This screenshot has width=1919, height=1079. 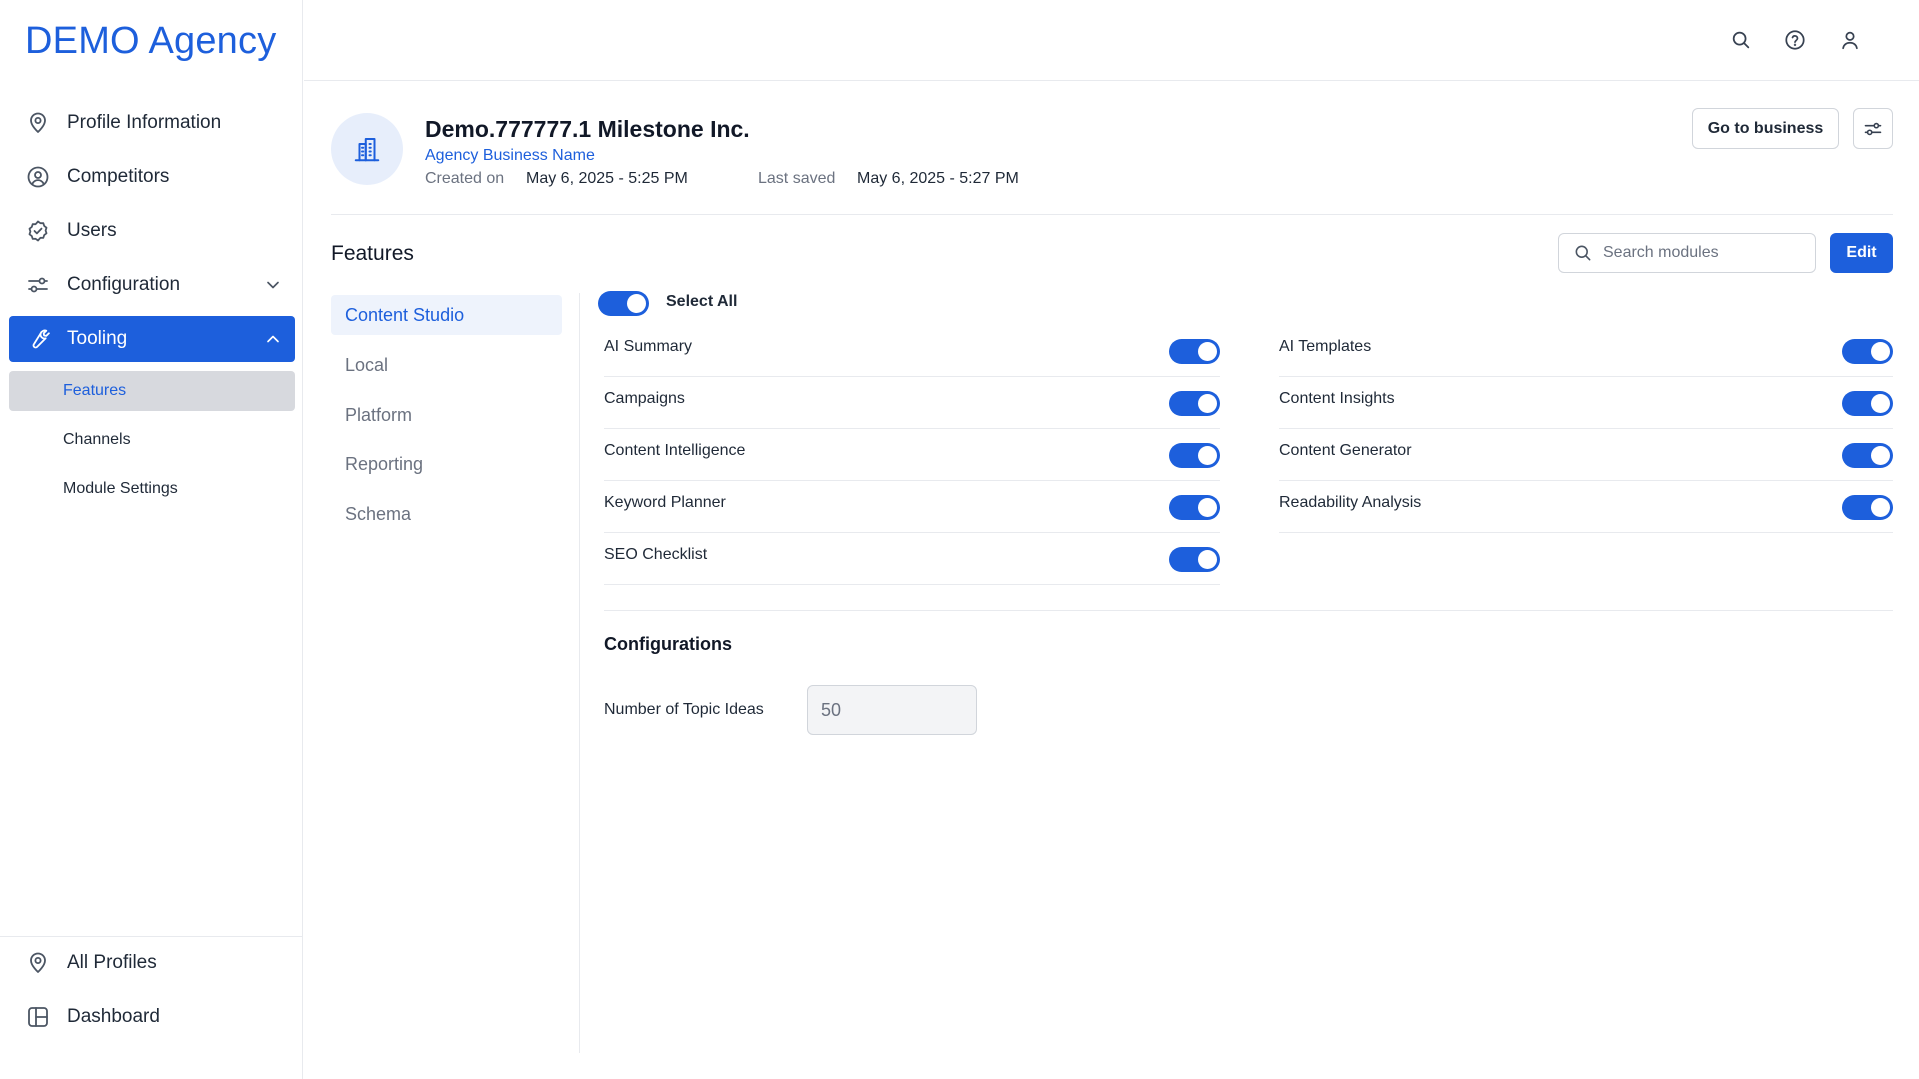 What do you see at coordinates (648, 346) in the screenshot?
I see `feature-label: AI Summary` at bounding box center [648, 346].